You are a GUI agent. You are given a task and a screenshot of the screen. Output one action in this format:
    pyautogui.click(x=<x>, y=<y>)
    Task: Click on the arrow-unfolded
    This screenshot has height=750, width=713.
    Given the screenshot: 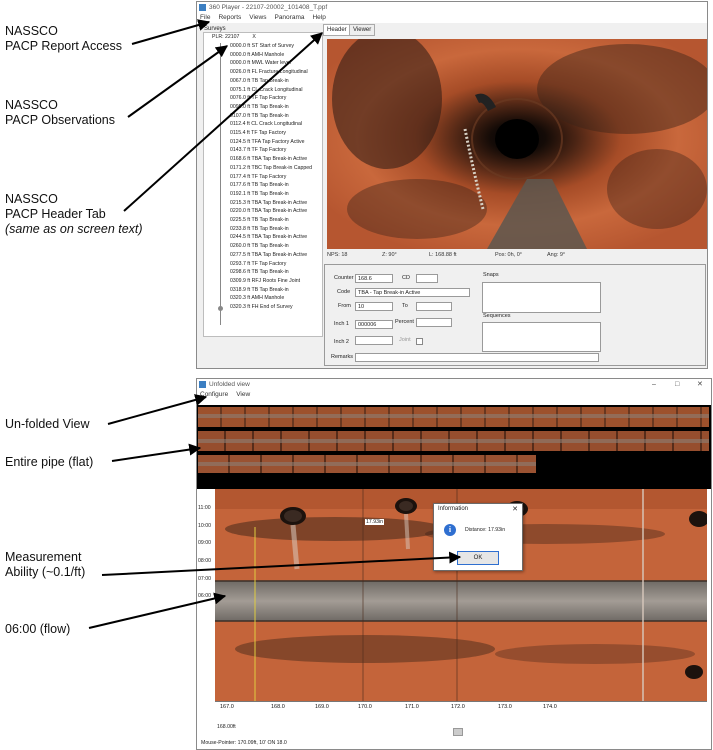 What is the action you would take?
    pyautogui.click(x=157, y=409)
    